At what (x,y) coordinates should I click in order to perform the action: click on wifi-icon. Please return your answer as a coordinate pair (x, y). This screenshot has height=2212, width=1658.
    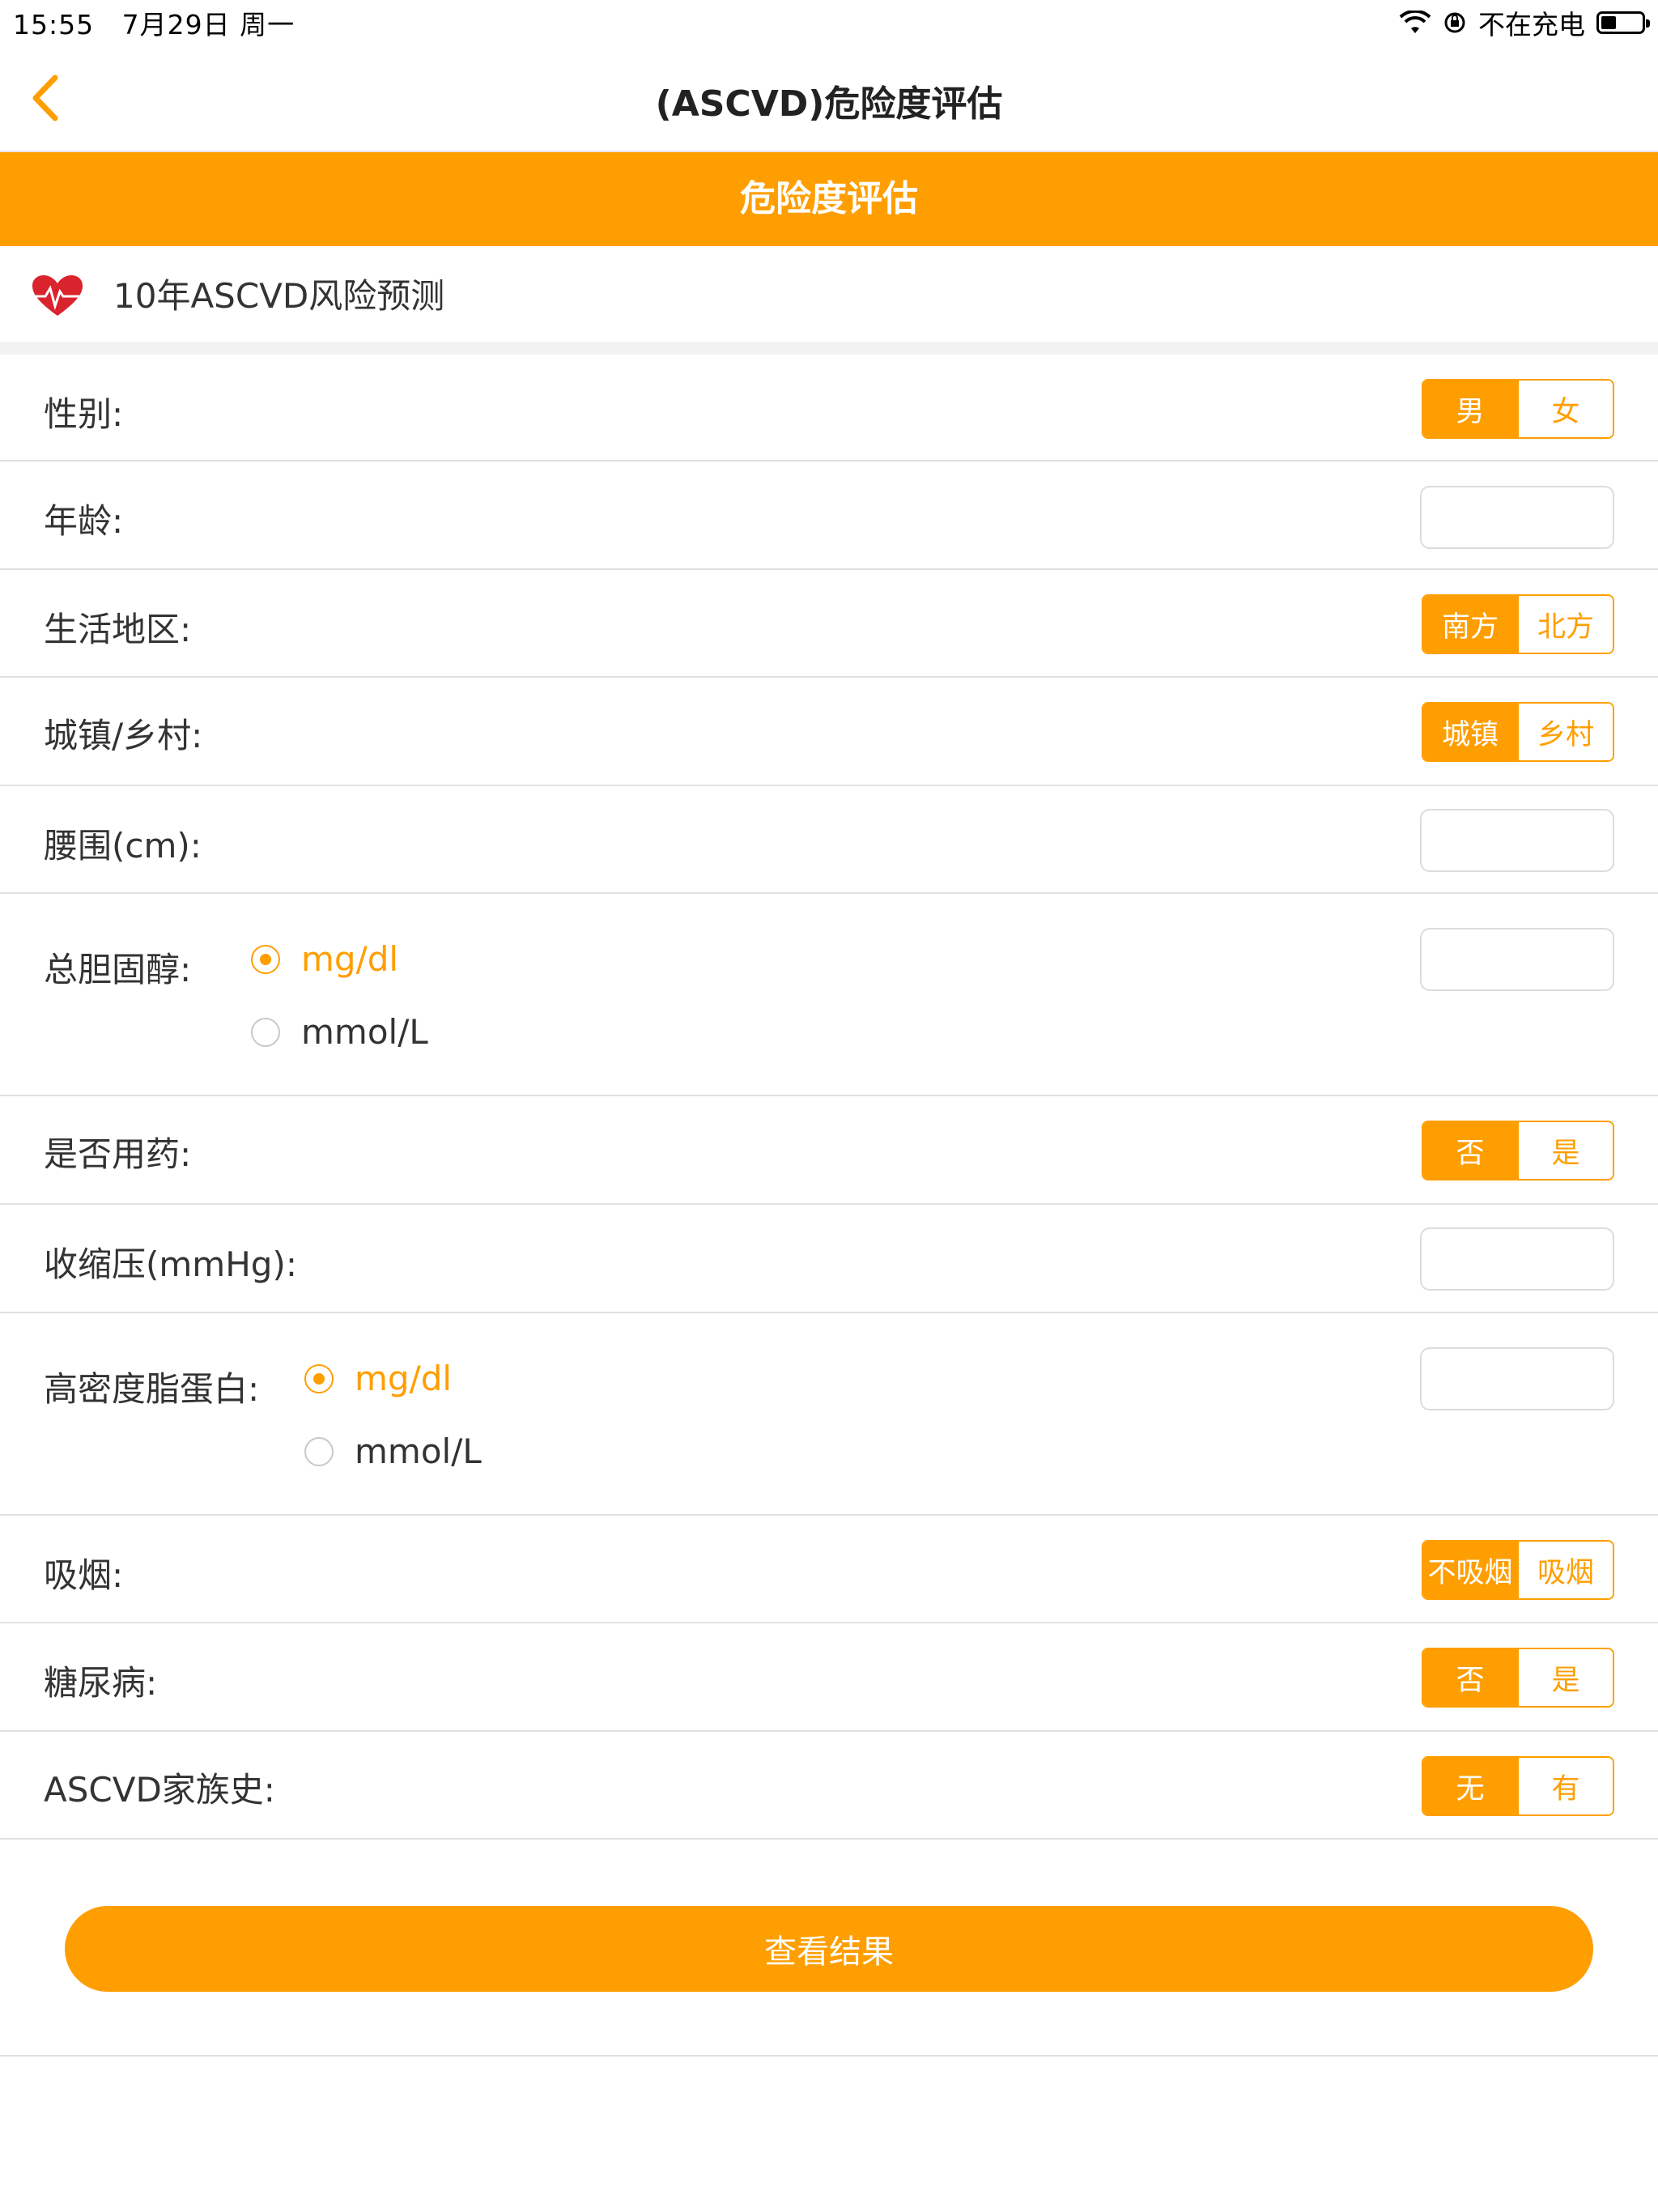
    Looking at the image, I should click on (1415, 22).